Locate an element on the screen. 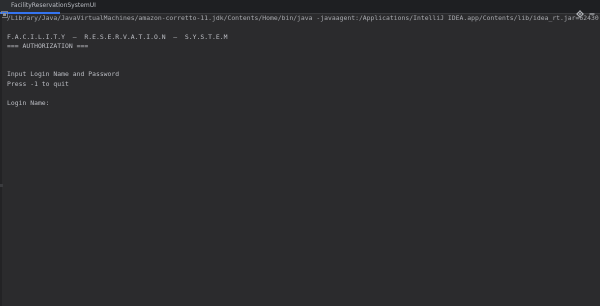  run-tab-label: FacilityReservationSystemUI is located at coordinates (53, 5).